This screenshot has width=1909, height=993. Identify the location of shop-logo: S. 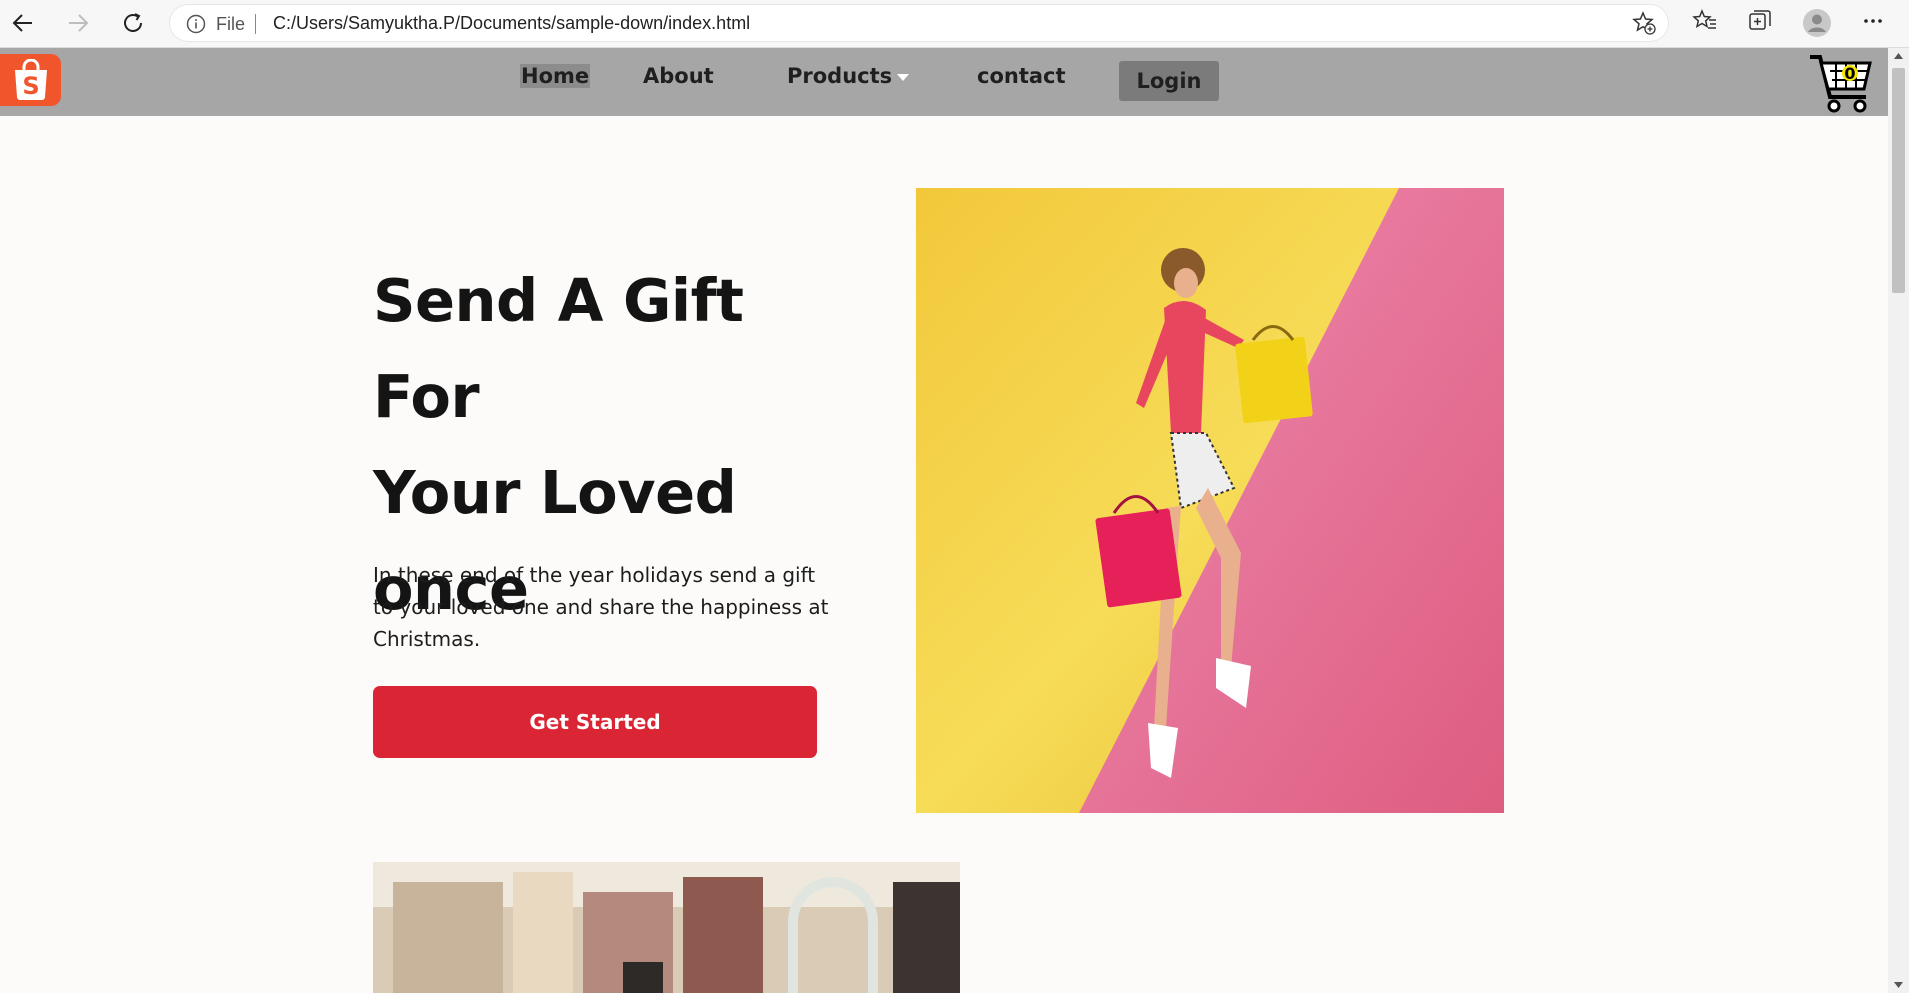
(30, 80).